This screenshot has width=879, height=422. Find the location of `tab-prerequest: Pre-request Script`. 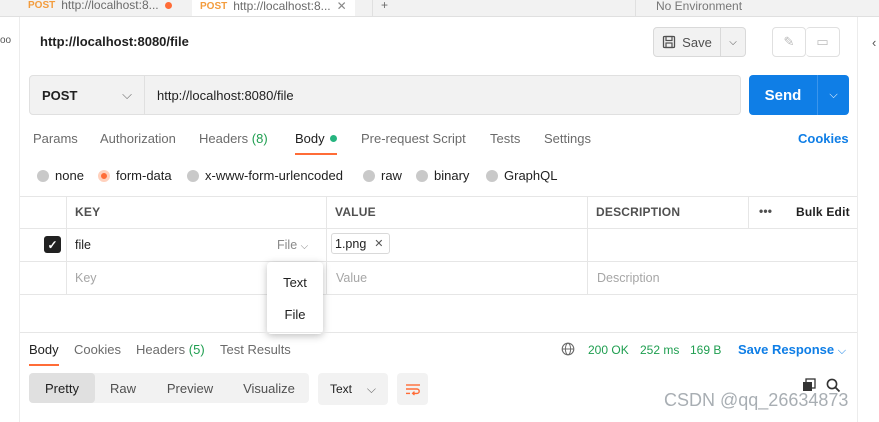

tab-prerequest: Pre-request Script is located at coordinates (413, 143).